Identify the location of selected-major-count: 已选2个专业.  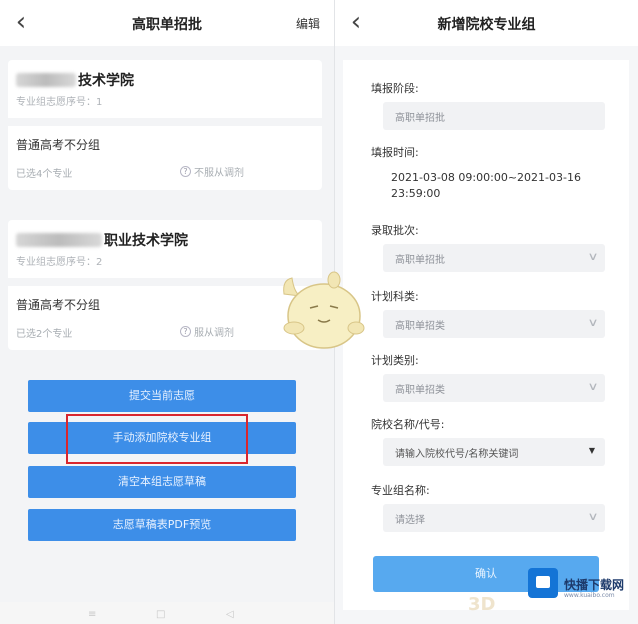
(44, 334).